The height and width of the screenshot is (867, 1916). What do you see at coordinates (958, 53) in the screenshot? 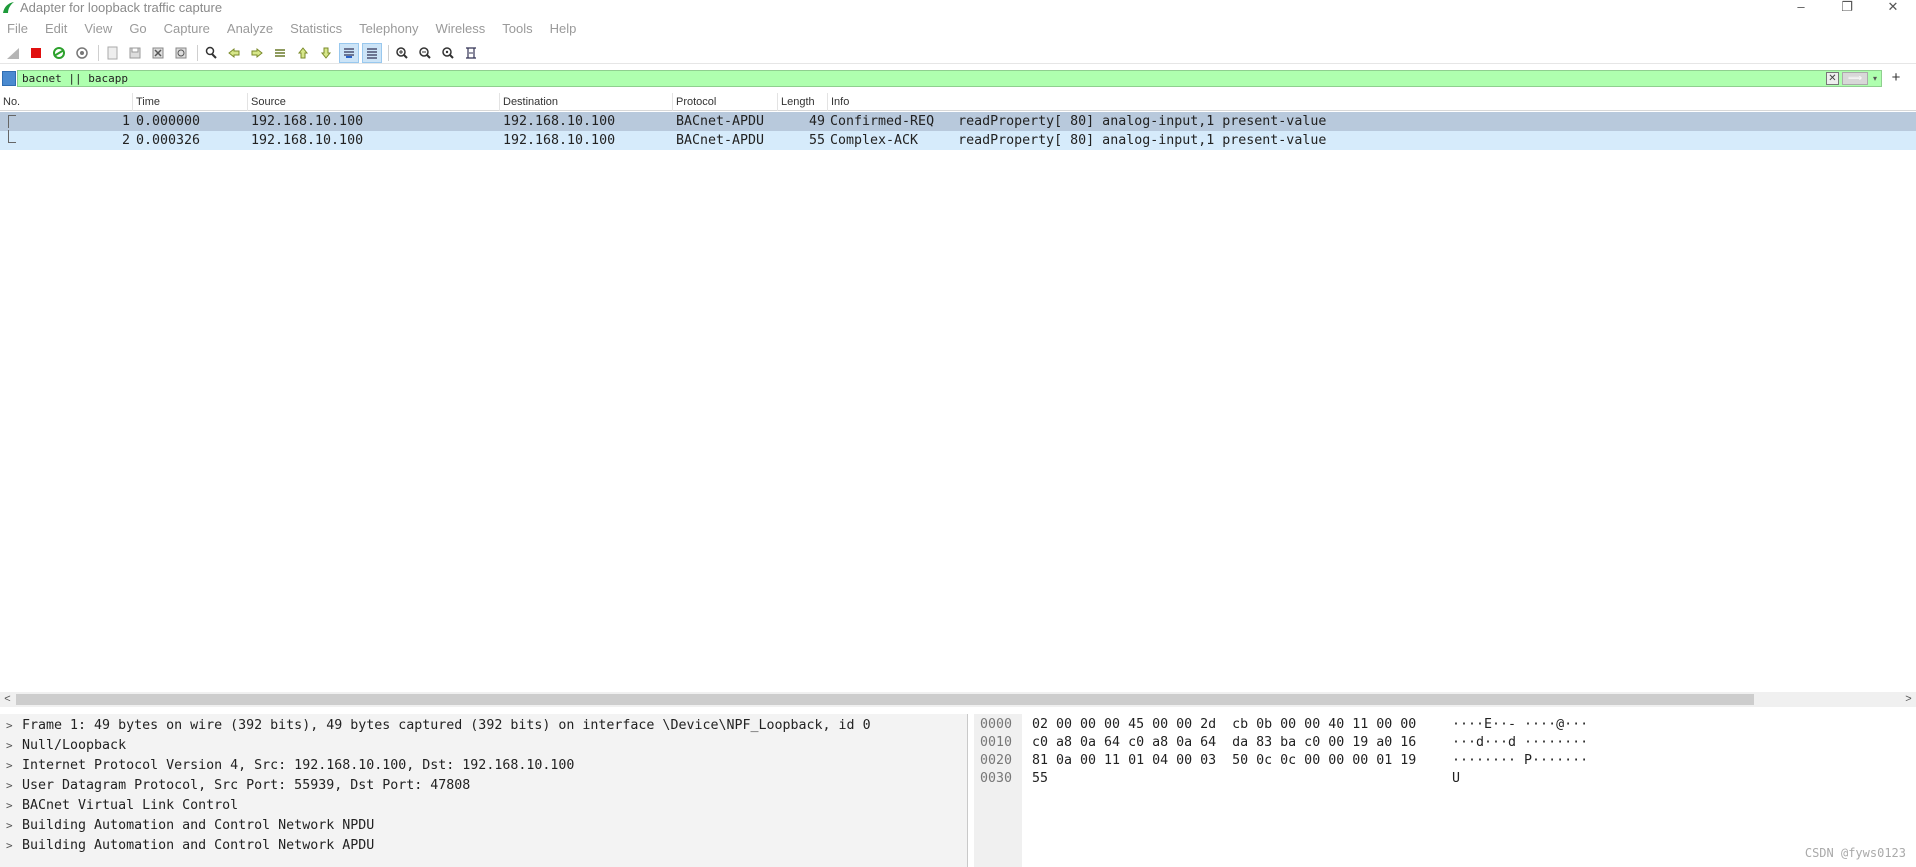
I see `main-toolbar` at bounding box center [958, 53].